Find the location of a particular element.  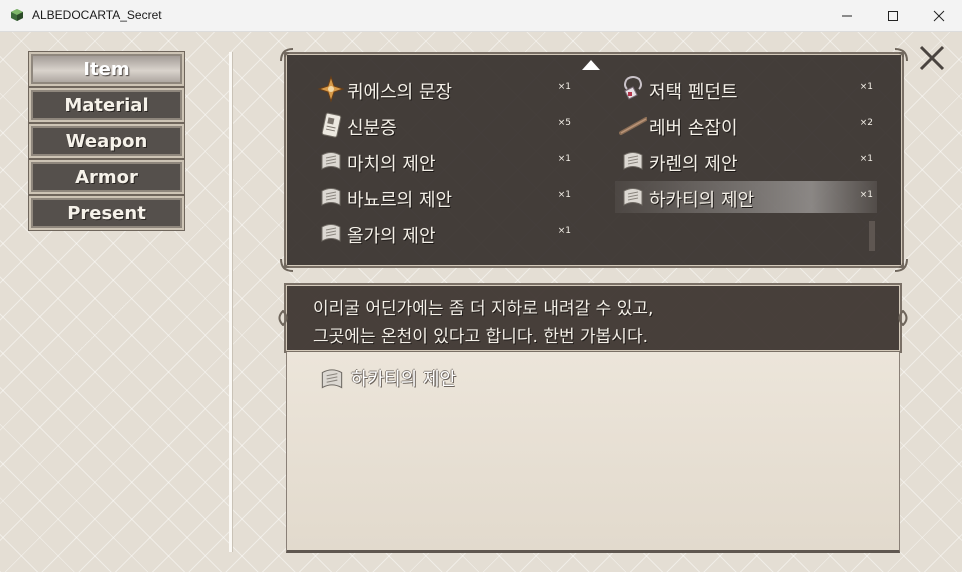

category-label: Item is located at coordinates (106, 69).